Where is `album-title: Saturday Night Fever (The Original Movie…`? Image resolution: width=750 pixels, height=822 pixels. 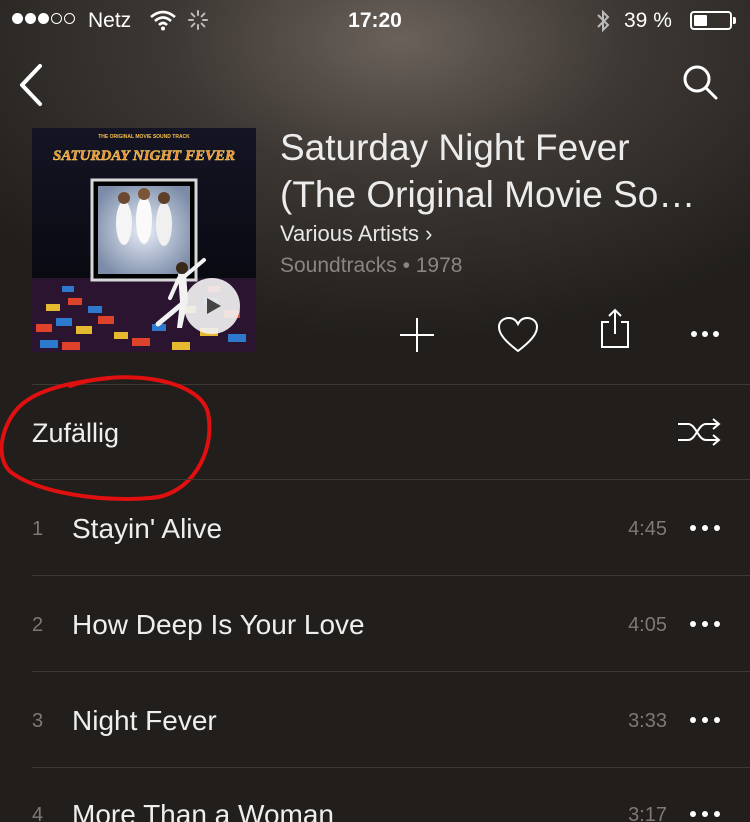
album-title: Saturday Night Fever (The Original Movie… is located at coordinates (500, 171).